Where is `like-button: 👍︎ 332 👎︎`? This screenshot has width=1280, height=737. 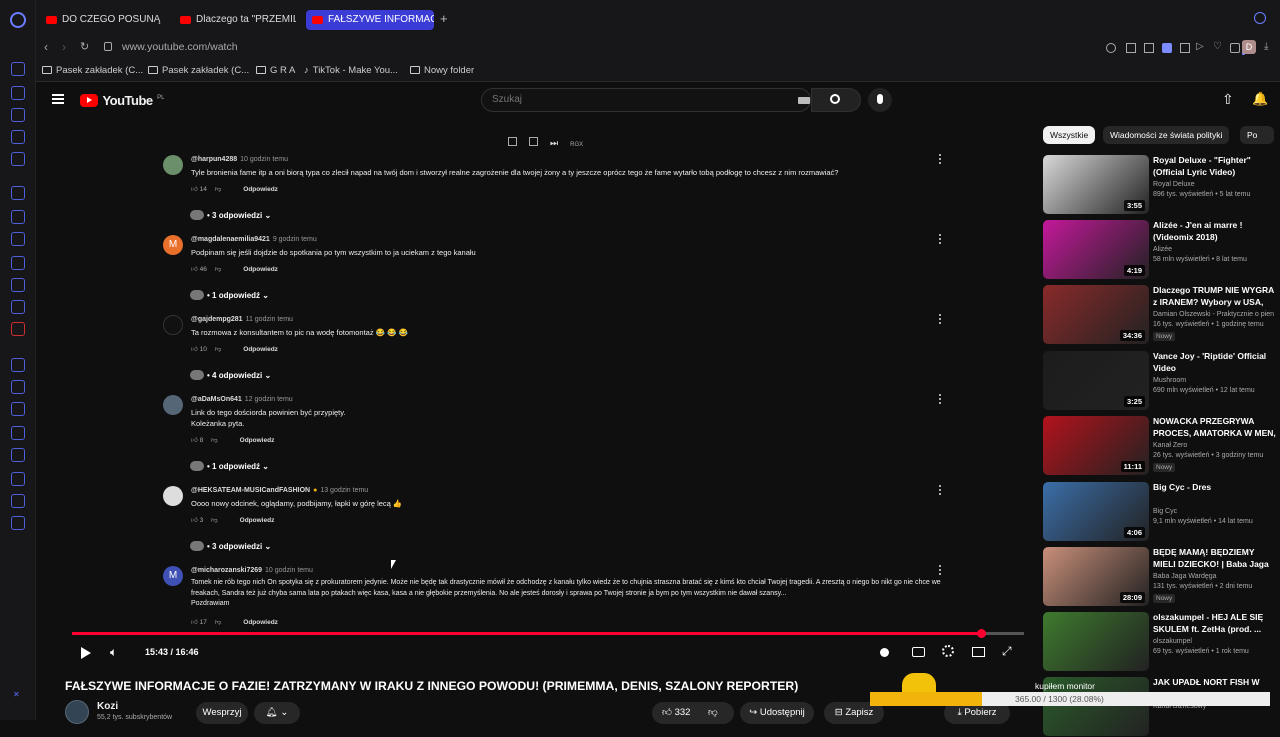
like-button: 👍︎ 332 👎︎ is located at coordinates (693, 713).